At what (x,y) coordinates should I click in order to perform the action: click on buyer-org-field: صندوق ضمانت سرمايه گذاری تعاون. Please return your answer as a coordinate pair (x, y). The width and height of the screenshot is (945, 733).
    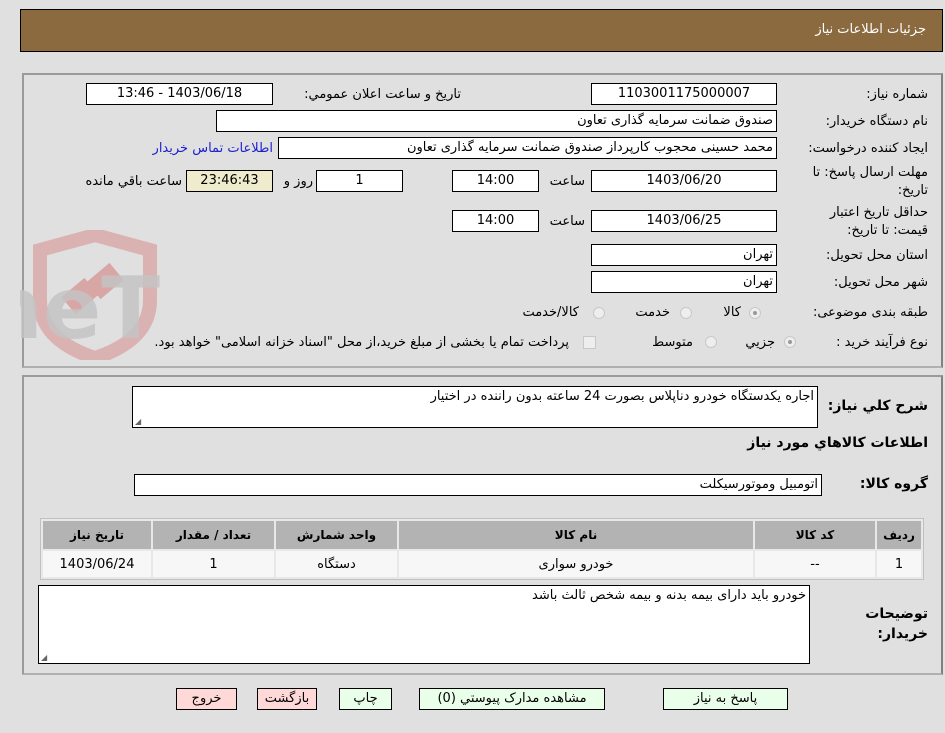
    Looking at the image, I should click on (496, 121).